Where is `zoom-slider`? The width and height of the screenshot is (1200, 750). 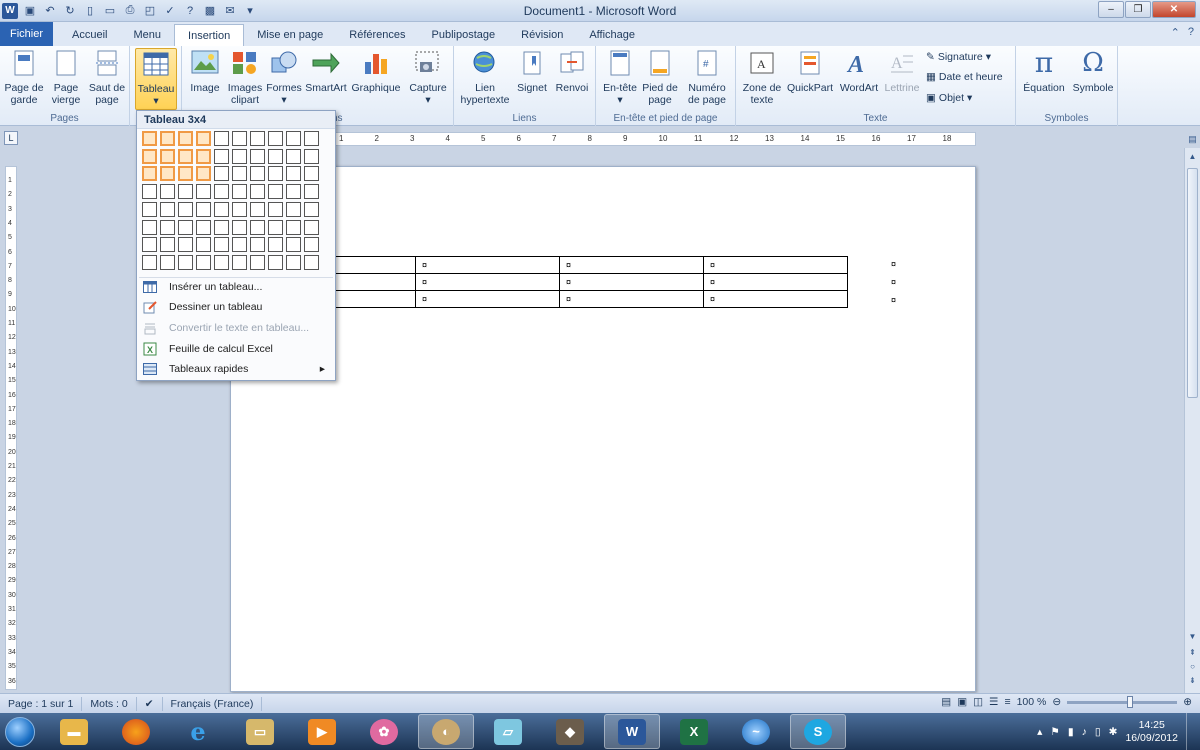
zoom-slider is located at coordinates (1122, 701).